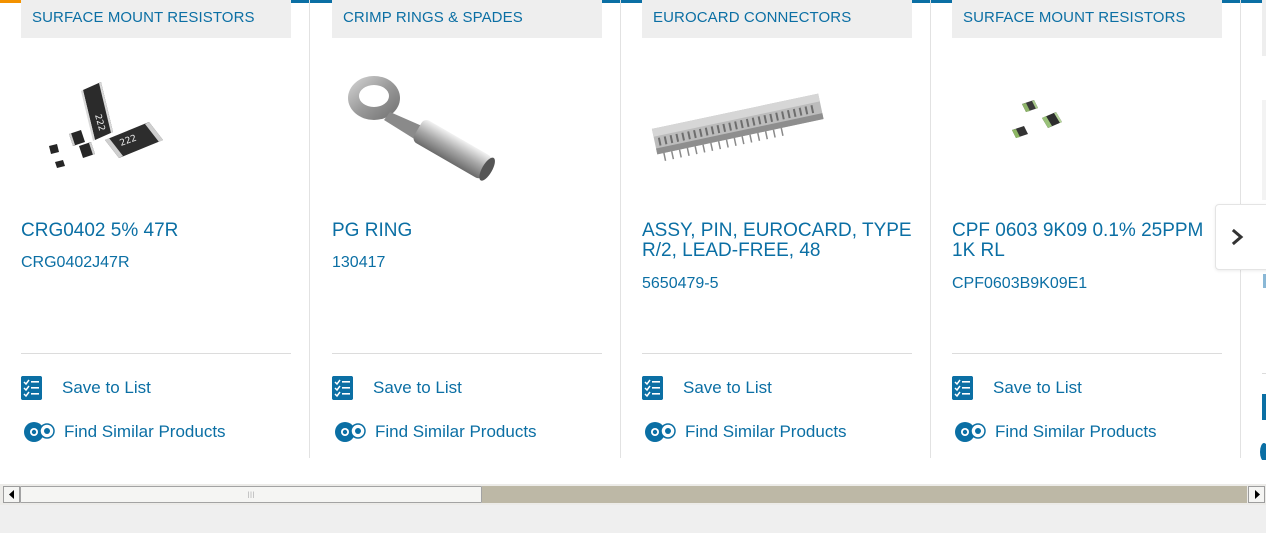 Image resolution: width=1266 pixels, height=533 pixels. I want to click on scroll-left-button, so click(11, 494).